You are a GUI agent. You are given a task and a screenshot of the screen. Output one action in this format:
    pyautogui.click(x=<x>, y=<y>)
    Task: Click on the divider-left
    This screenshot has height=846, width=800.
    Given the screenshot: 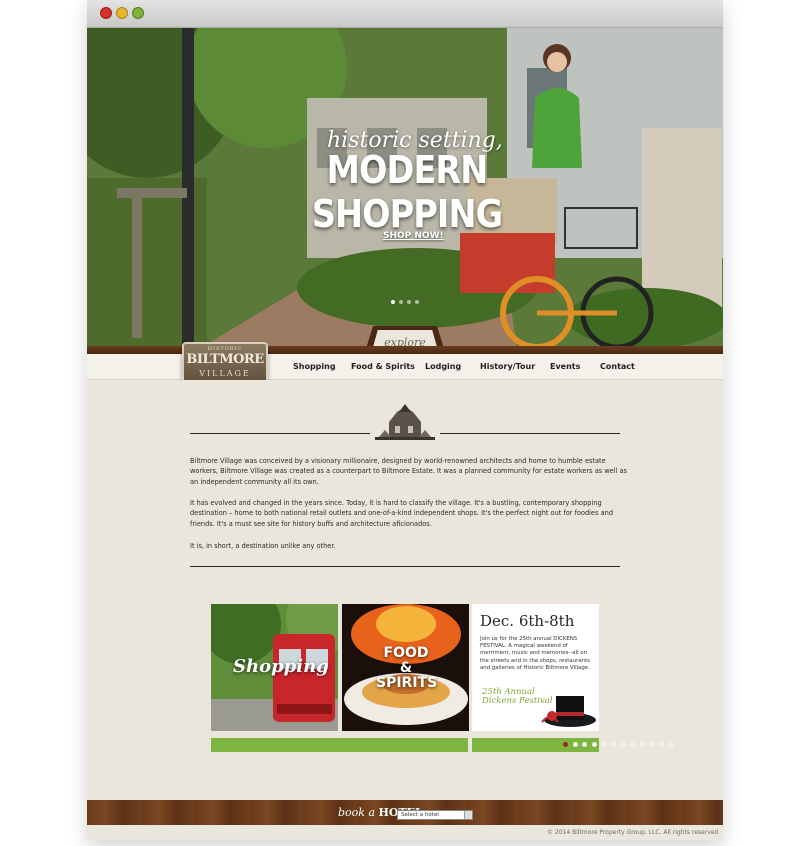 What is the action you would take?
    pyautogui.click(x=280, y=433)
    